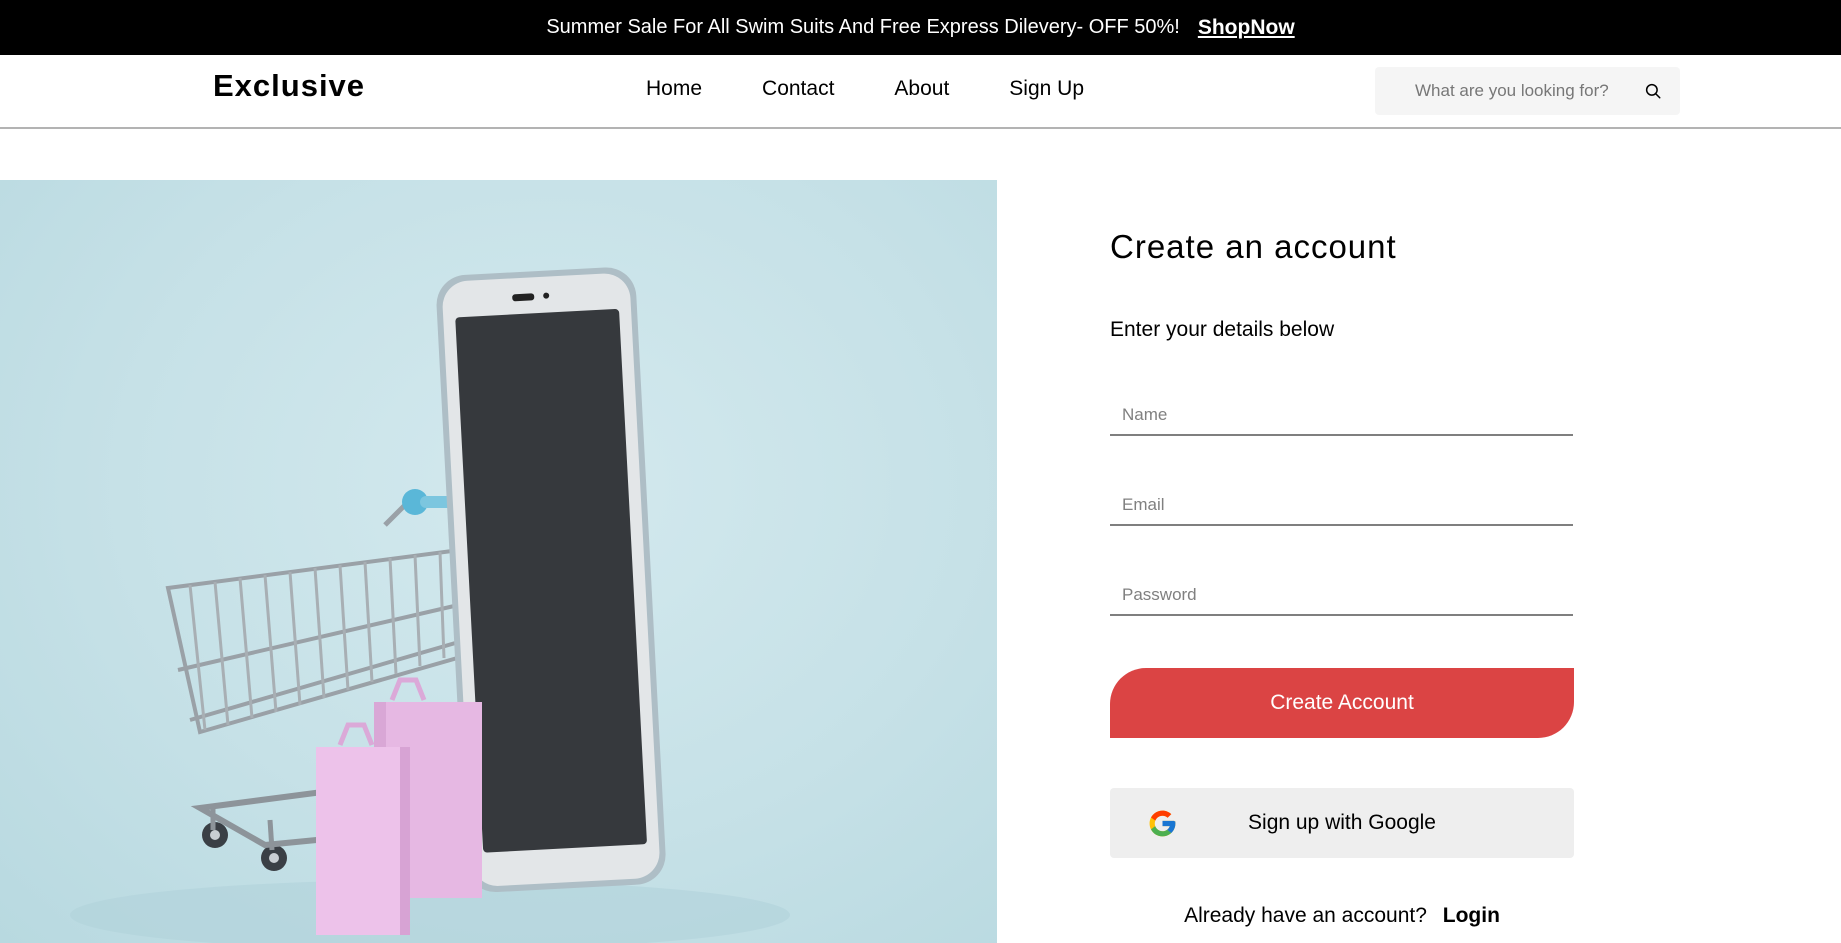  I want to click on form-subtitle: Enter your details below, so click(1222, 329).